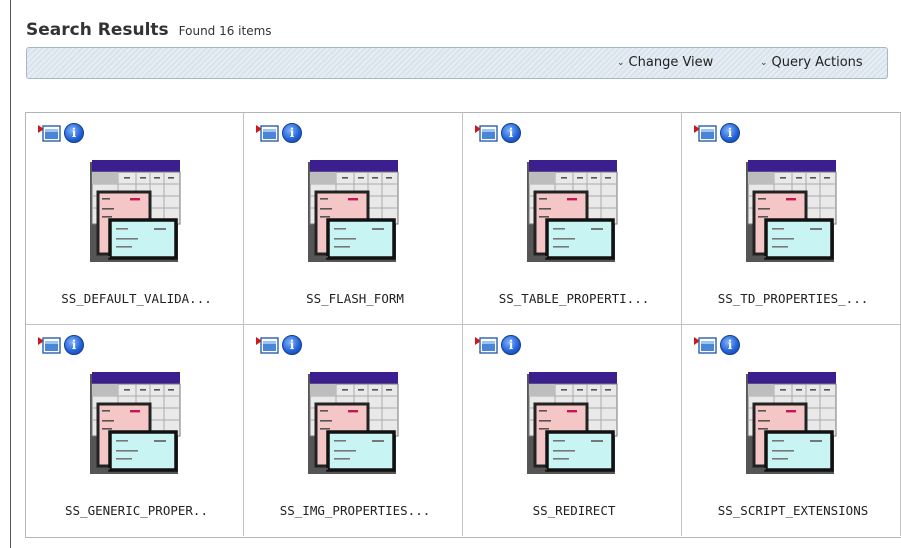 The height and width of the screenshot is (548, 901). What do you see at coordinates (355, 298) in the screenshot?
I see `item-name: SS_FLASH_FORM` at bounding box center [355, 298].